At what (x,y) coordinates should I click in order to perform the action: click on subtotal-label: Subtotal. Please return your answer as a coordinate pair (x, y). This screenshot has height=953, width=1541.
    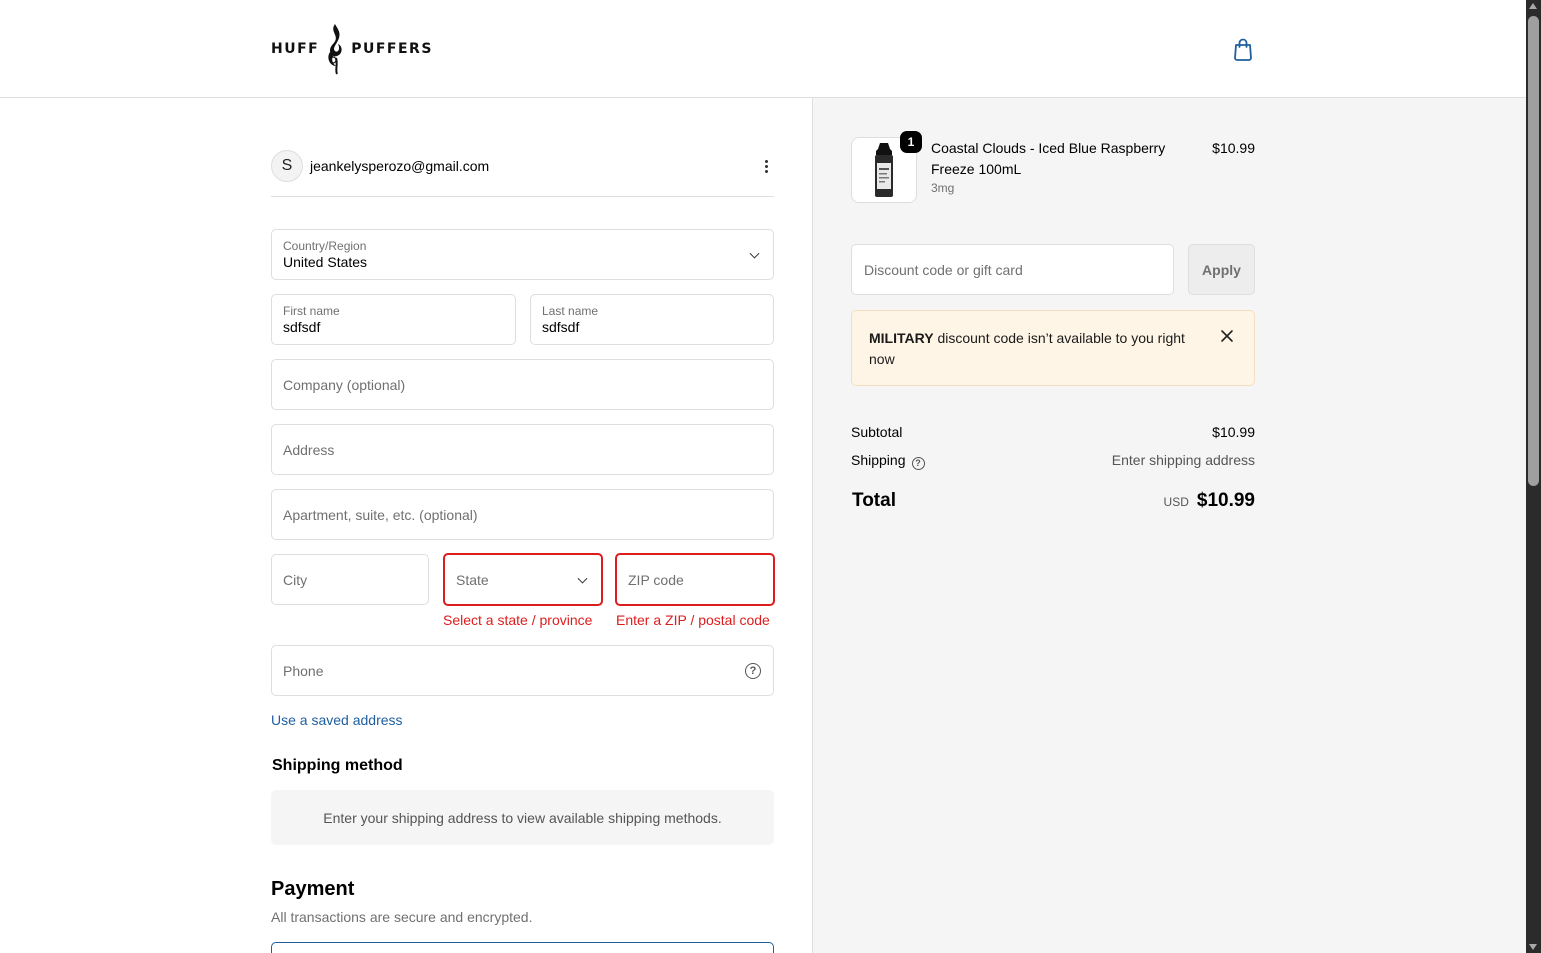
    Looking at the image, I should click on (877, 432).